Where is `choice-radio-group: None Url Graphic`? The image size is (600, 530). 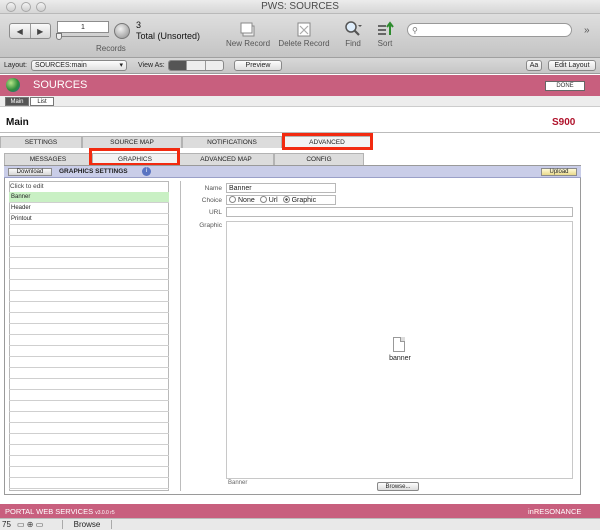 choice-radio-group: None Url Graphic is located at coordinates (281, 200).